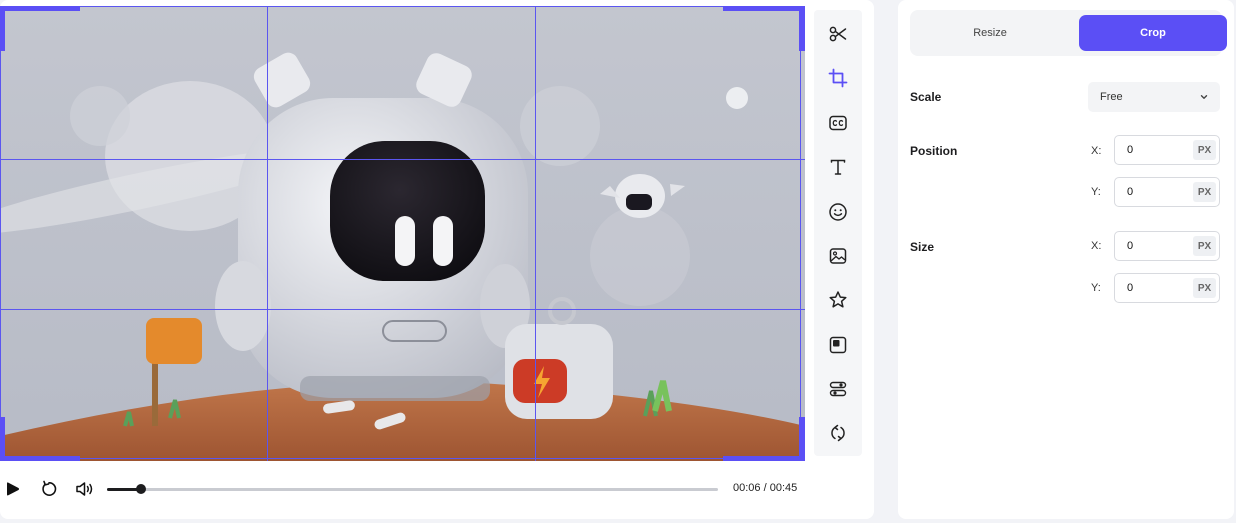 This screenshot has height=523, width=1236. What do you see at coordinates (1204, 288) in the screenshot?
I see `size-y-unit: PX` at bounding box center [1204, 288].